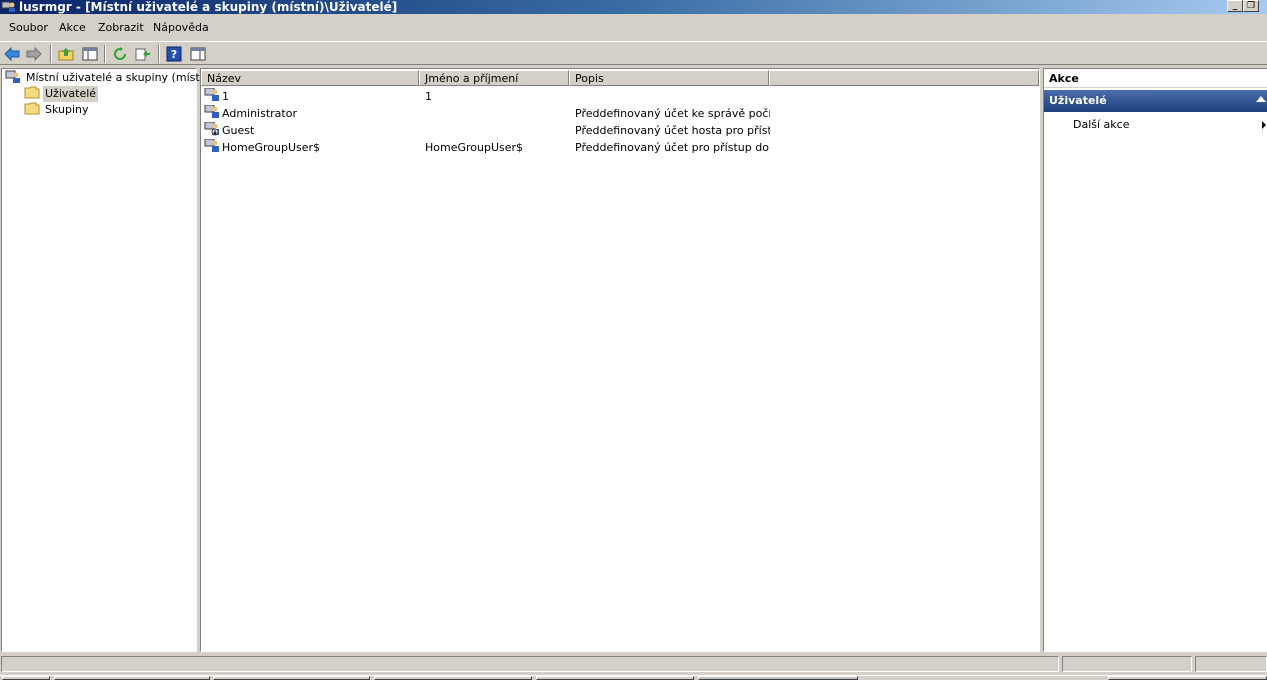  What do you see at coordinates (143, 54) in the screenshot?
I see `export-list-icon` at bounding box center [143, 54].